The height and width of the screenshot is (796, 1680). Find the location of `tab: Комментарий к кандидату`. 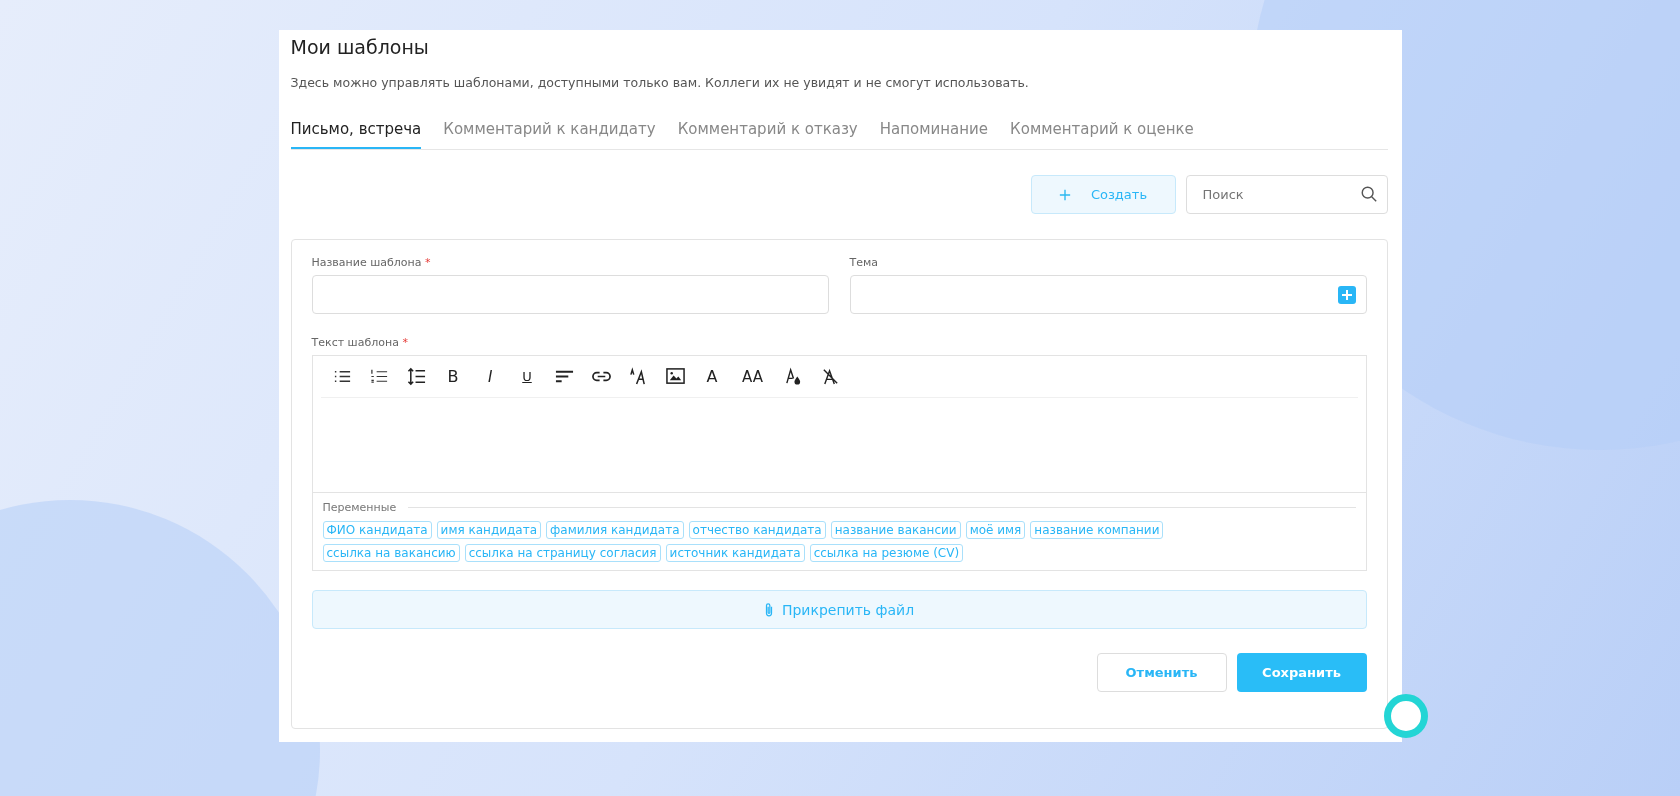

tab: Комментарий к кандидату is located at coordinates (549, 130).